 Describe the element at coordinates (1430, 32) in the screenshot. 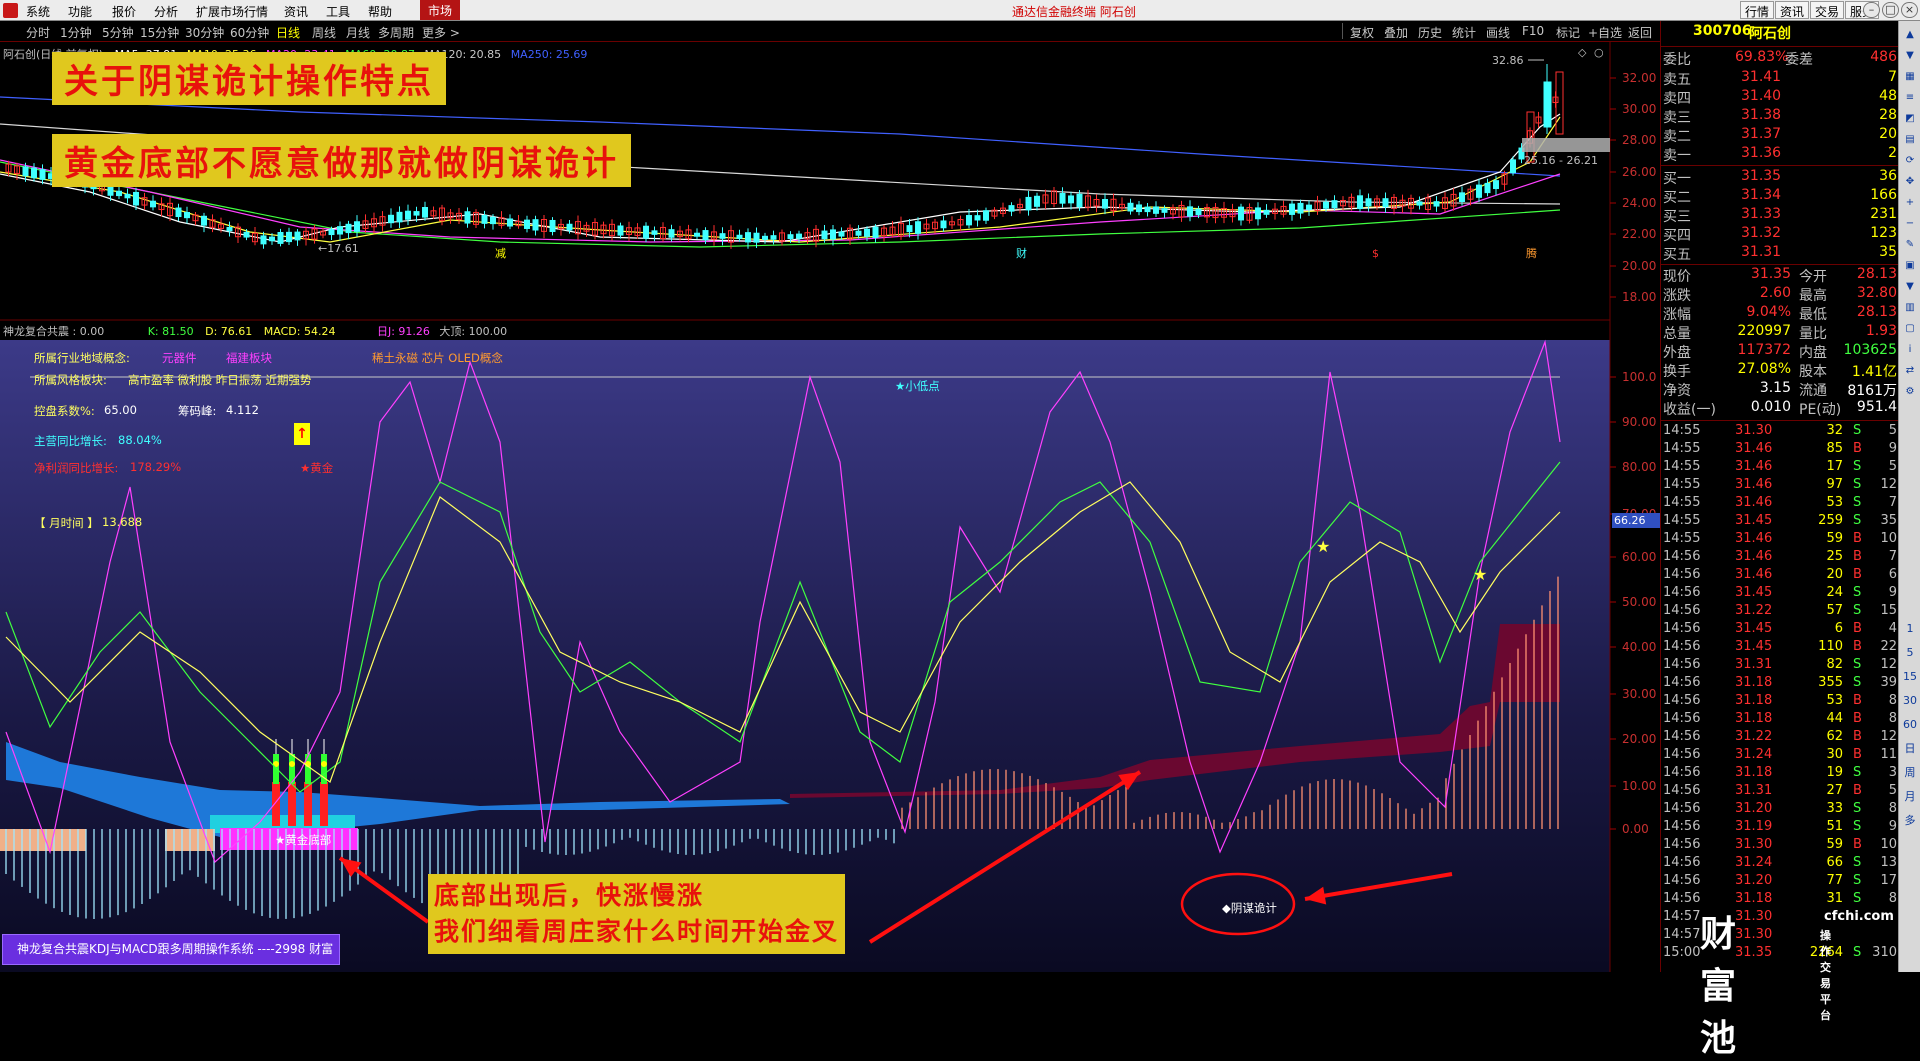

I see `tool-history: 历史` at that location.